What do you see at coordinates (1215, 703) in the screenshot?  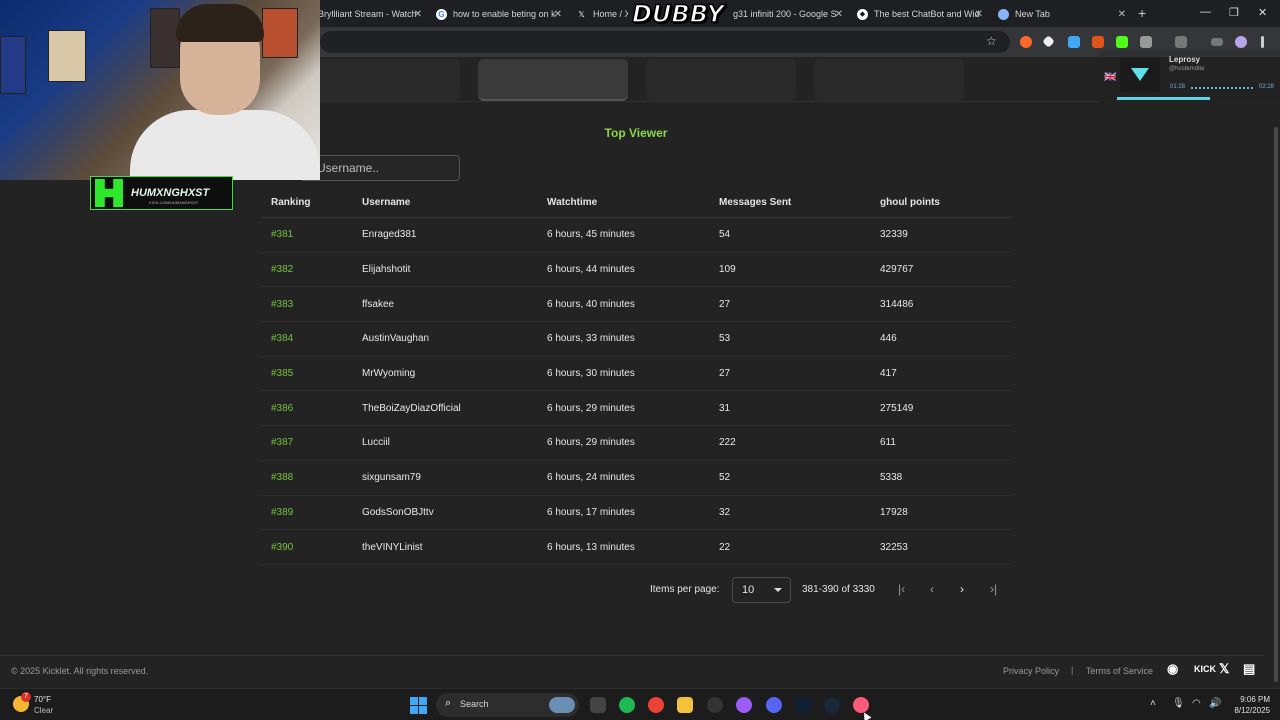 I see `volume-icon: 🔊` at bounding box center [1215, 703].